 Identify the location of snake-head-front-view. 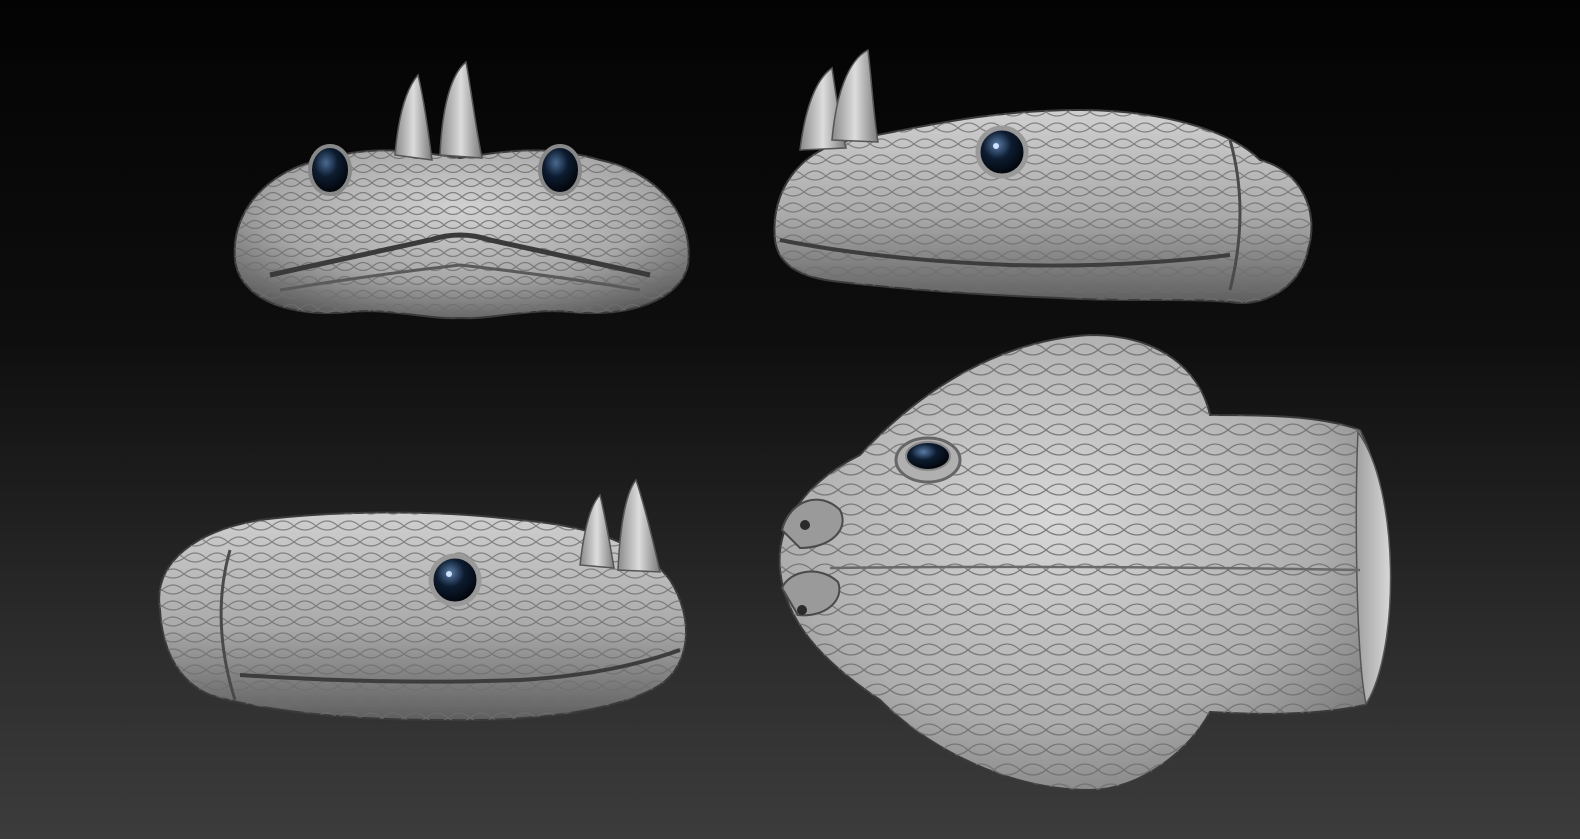
(461, 190).